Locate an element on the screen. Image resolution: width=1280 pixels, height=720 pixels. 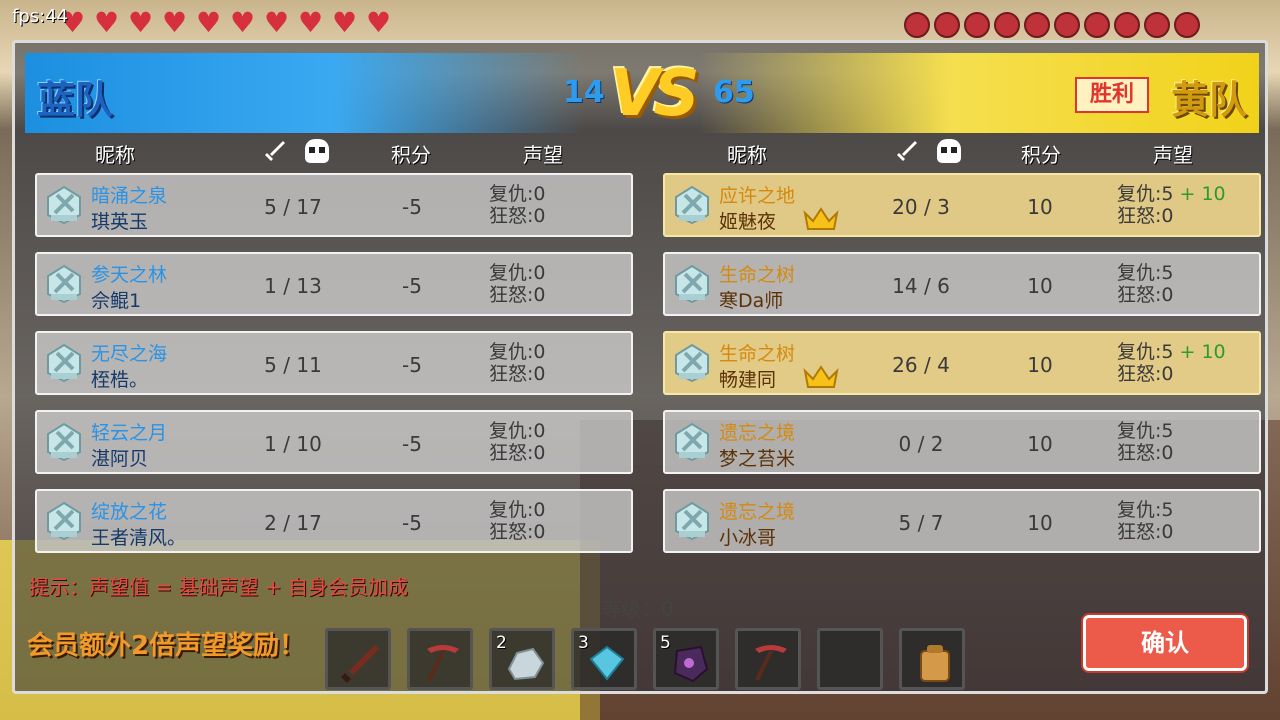
player-title: 遗忘之境 is located at coordinates (757, 512).